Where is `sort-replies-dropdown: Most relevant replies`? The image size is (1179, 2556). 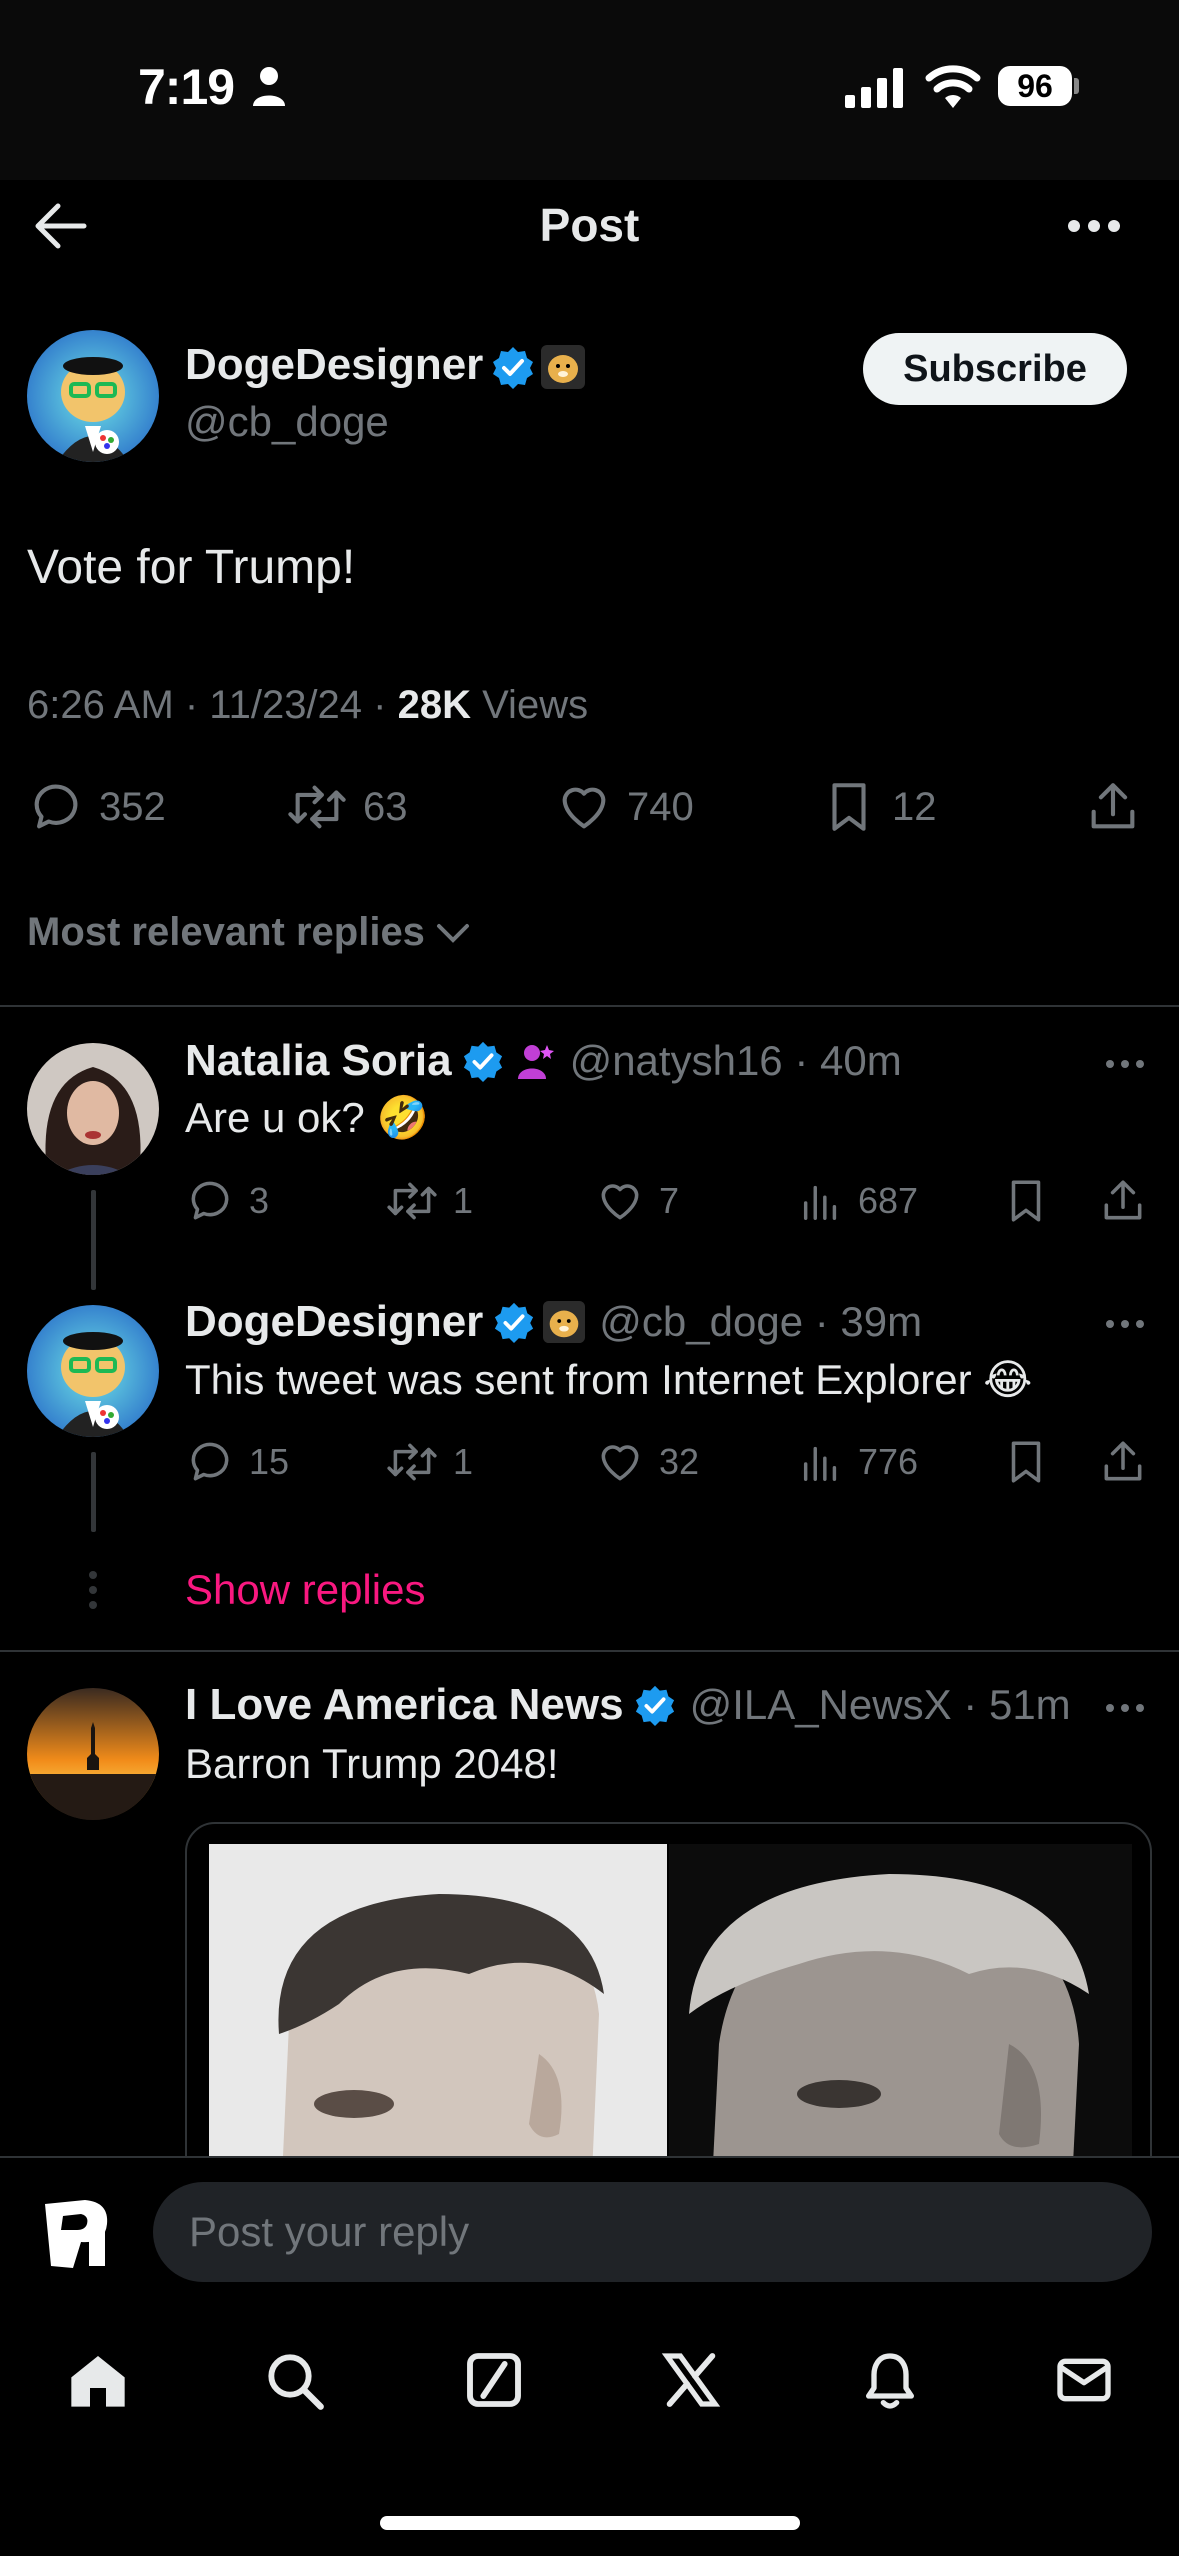 sort-replies-dropdown: Most relevant replies is located at coordinates (249, 932).